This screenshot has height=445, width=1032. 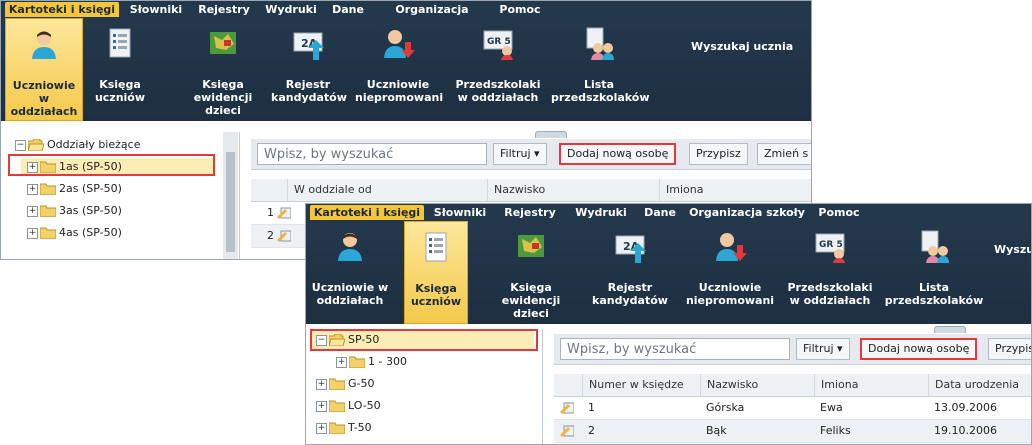 I want to click on table-row: 2 Bąk Feliks 19.10.2006, so click(x=792, y=431).